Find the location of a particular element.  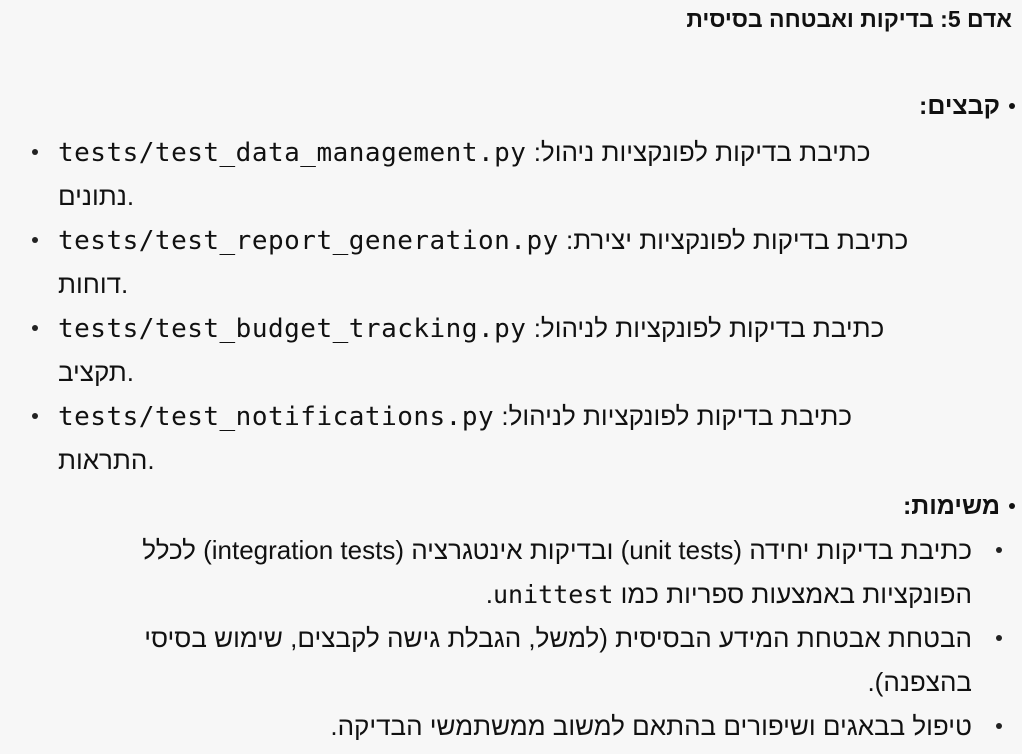

file-description-continuation: תקציב. is located at coordinates (96, 372).